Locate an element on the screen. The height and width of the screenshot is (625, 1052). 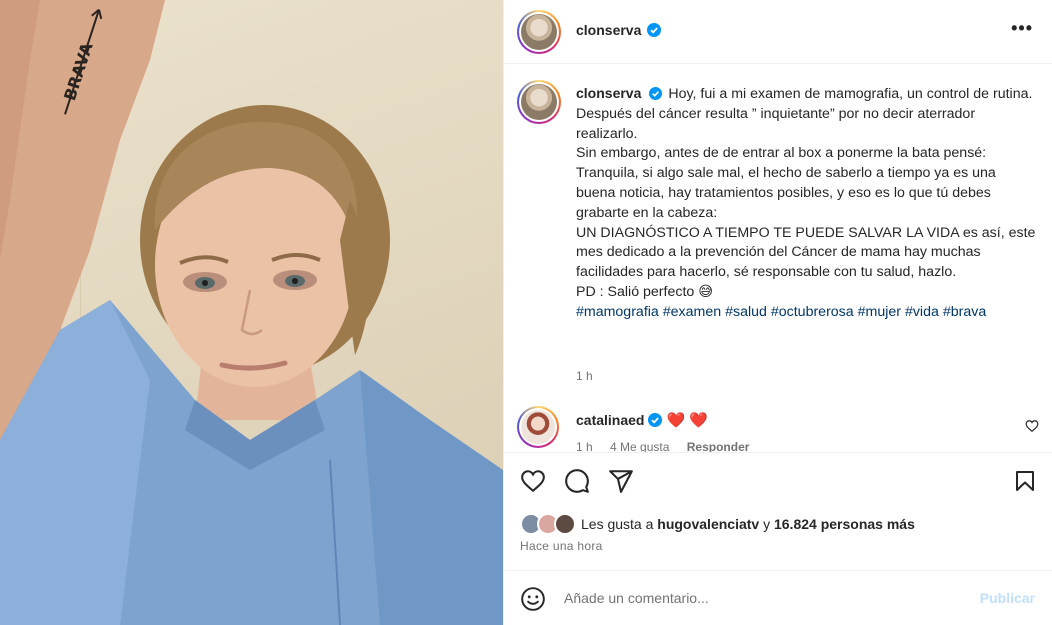
add-comment-bar: Publicar is located at coordinates (778, 597).